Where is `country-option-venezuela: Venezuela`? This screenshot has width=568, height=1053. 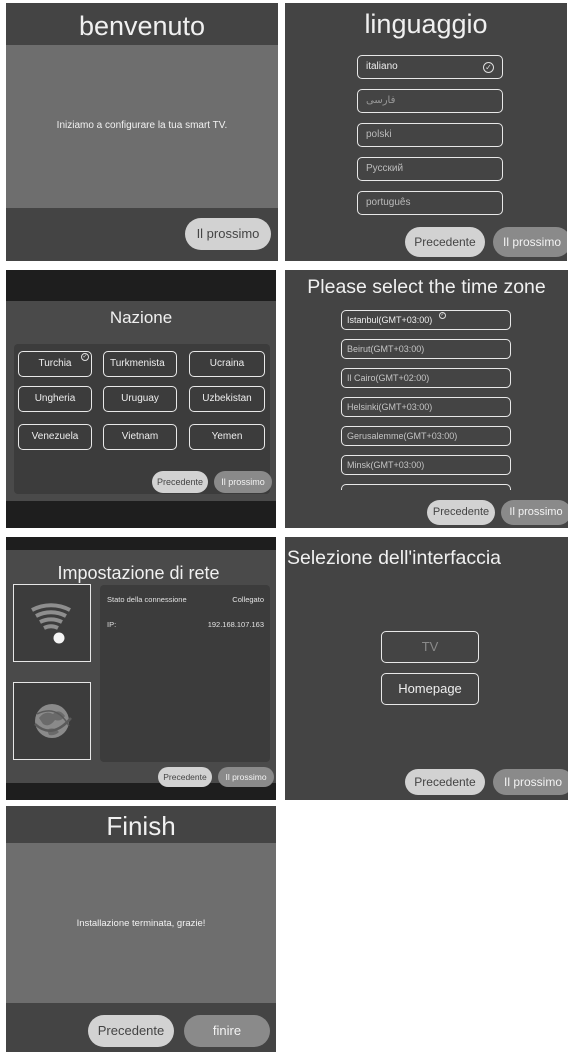
country-option-venezuela: Venezuela is located at coordinates (55, 437).